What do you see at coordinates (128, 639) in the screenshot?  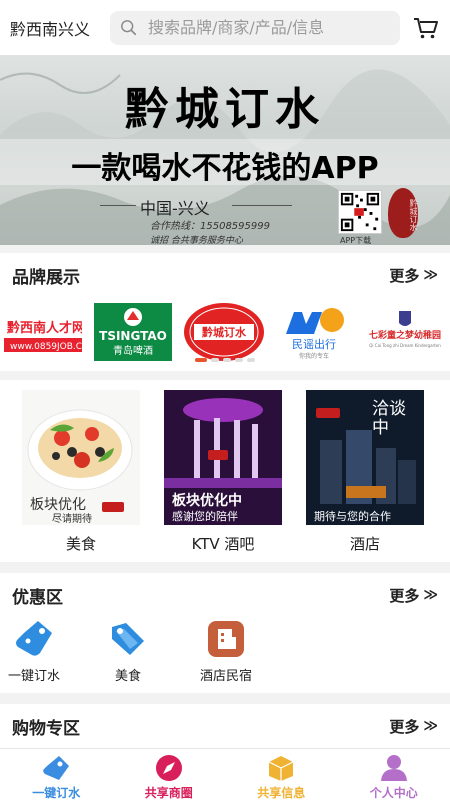 I see `food-tag-icon` at bounding box center [128, 639].